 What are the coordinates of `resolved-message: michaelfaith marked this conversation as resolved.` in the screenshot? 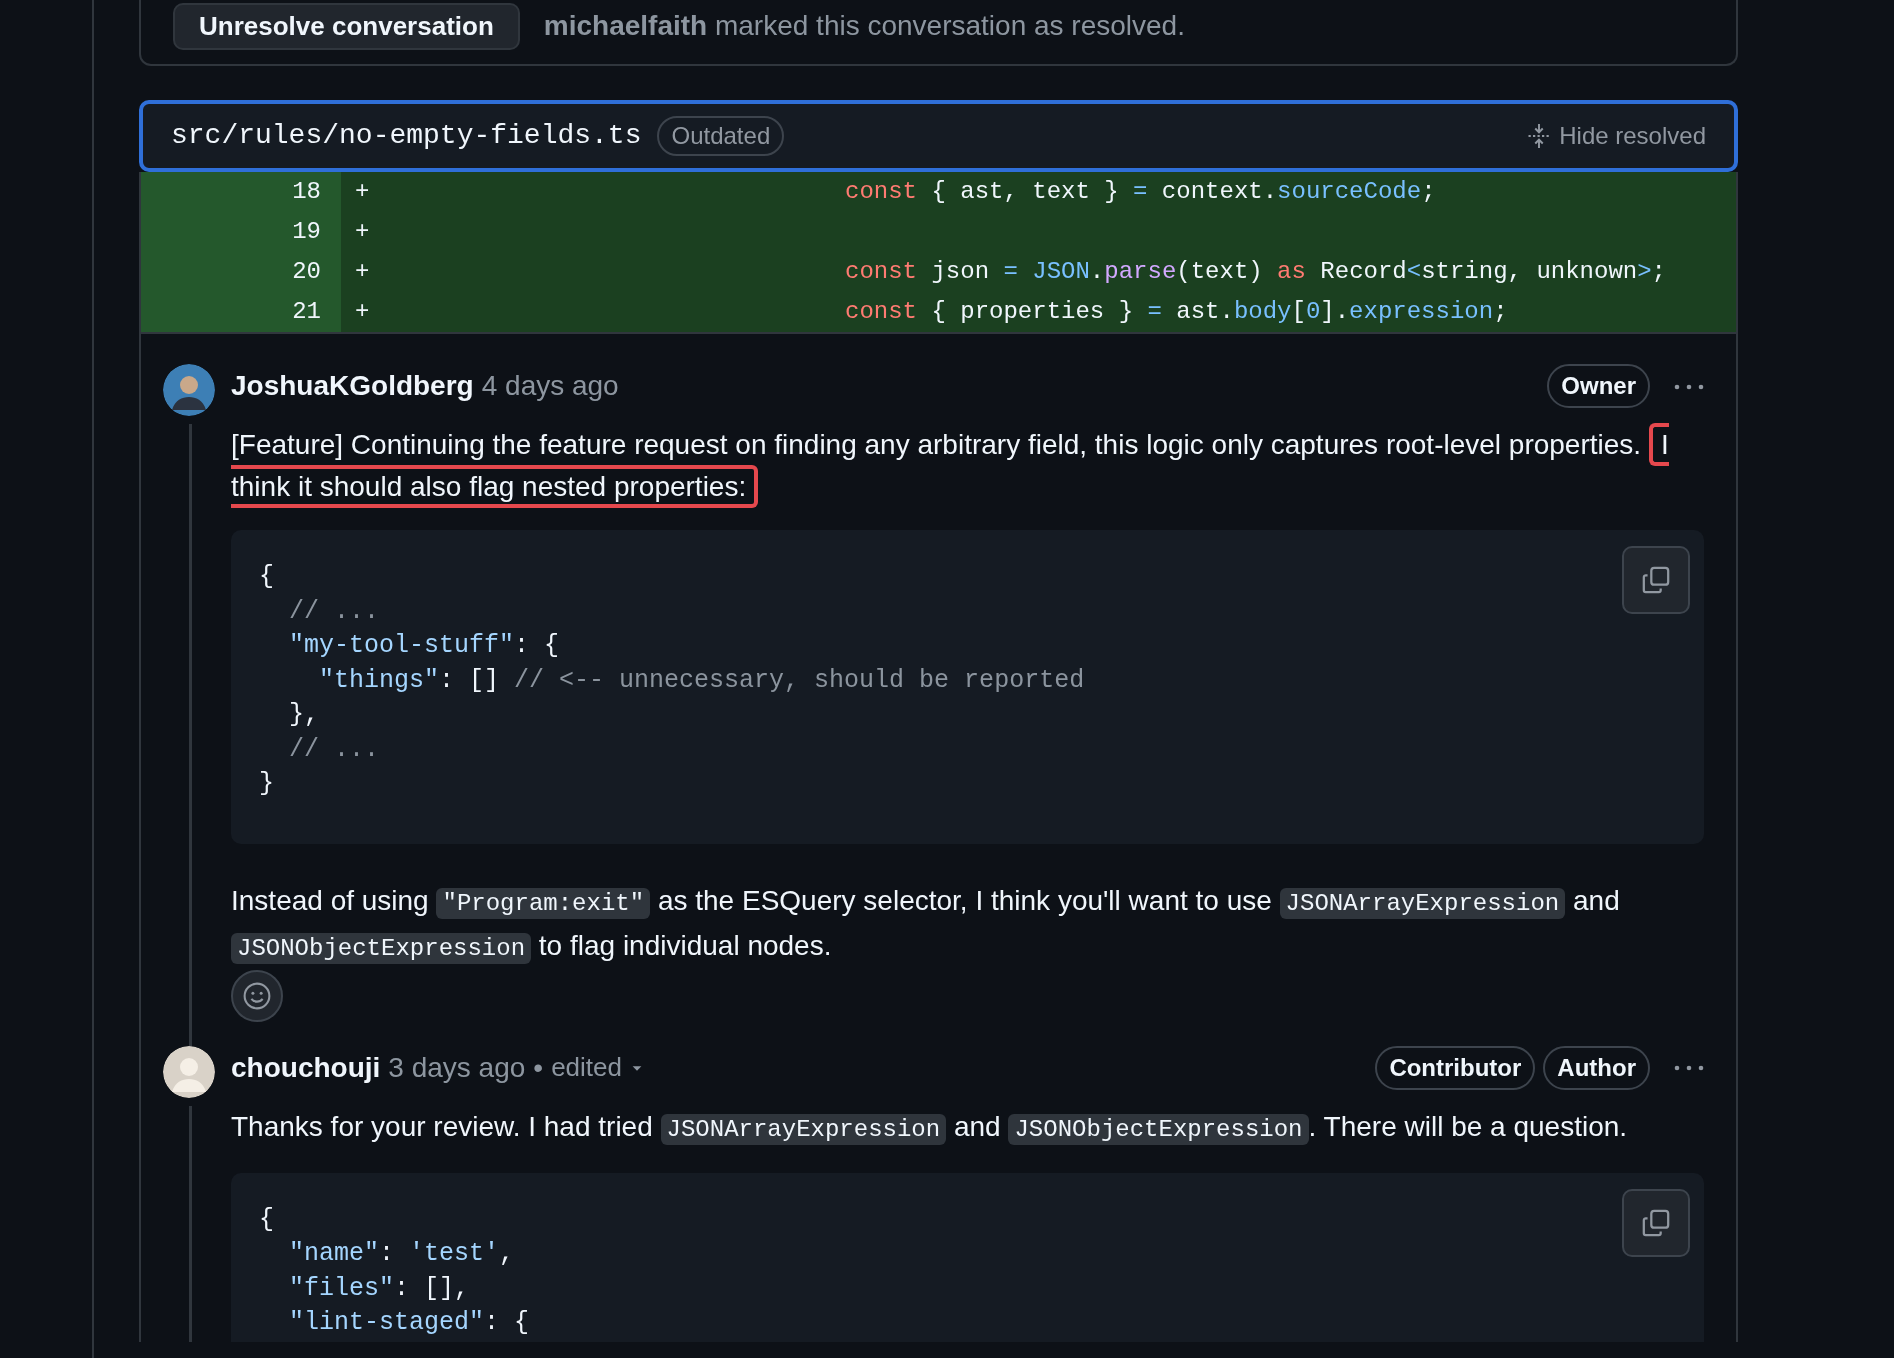 It's located at (864, 26).